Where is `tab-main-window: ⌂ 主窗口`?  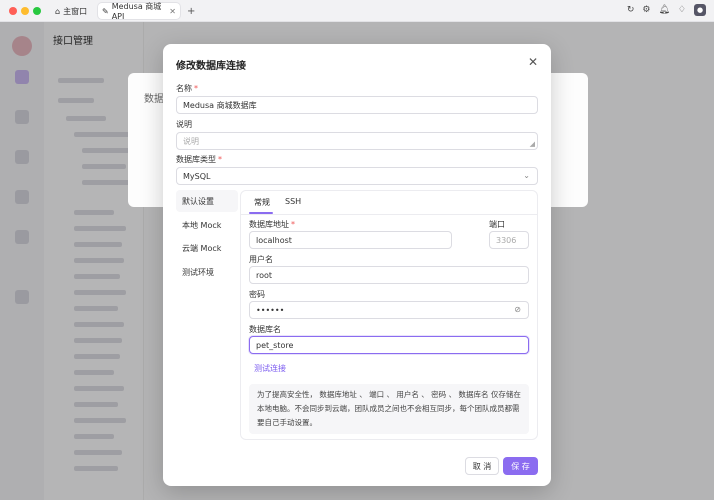
tab-main-window: ⌂ 主窗口 is located at coordinates (71, 11).